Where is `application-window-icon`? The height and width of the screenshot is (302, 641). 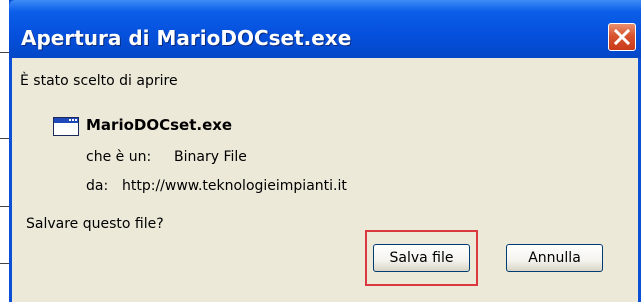 application-window-icon is located at coordinates (66, 126).